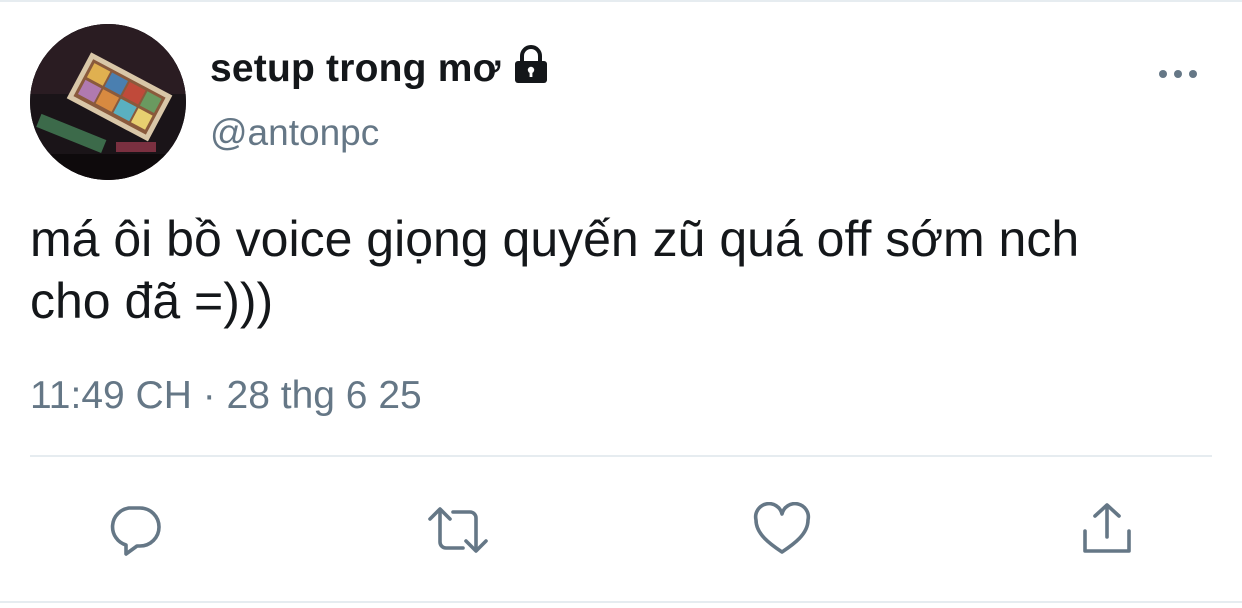 This screenshot has width=1242, height=608. I want to click on tweet-text-line-2: cho đã =))), so click(152, 301).